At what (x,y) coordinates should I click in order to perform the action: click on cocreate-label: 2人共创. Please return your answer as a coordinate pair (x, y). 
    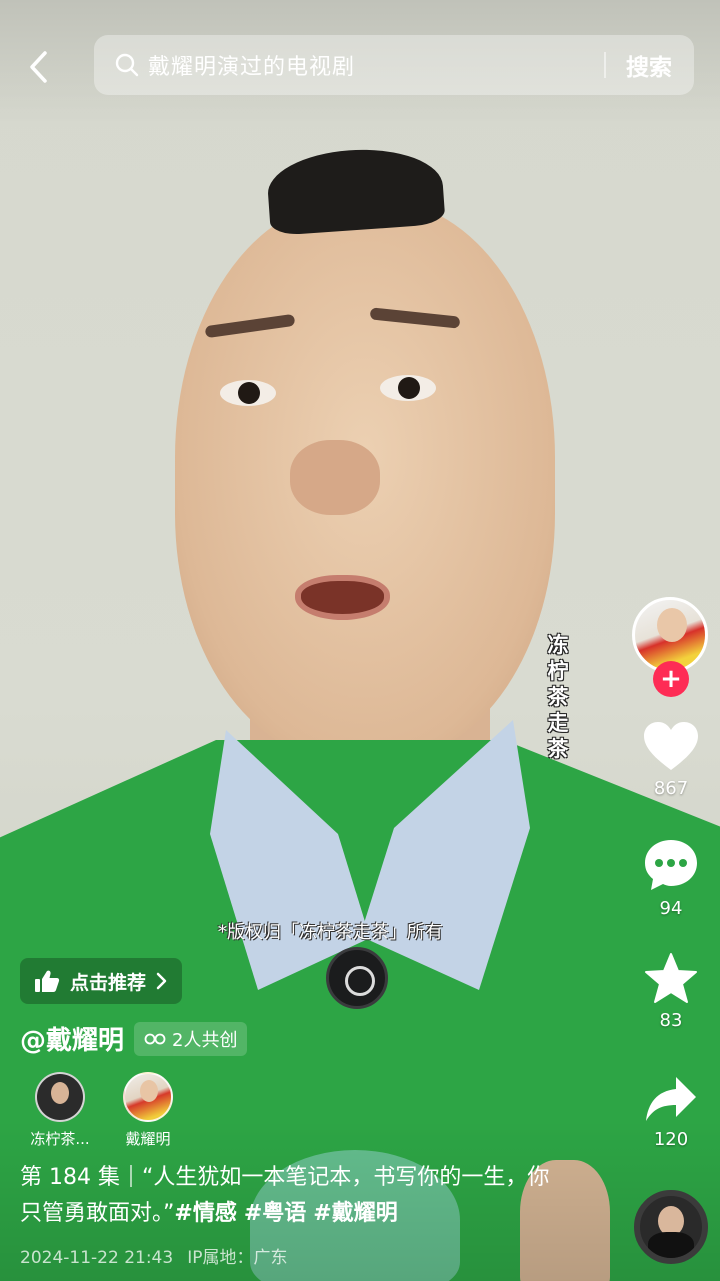
    Looking at the image, I should click on (205, 1040).